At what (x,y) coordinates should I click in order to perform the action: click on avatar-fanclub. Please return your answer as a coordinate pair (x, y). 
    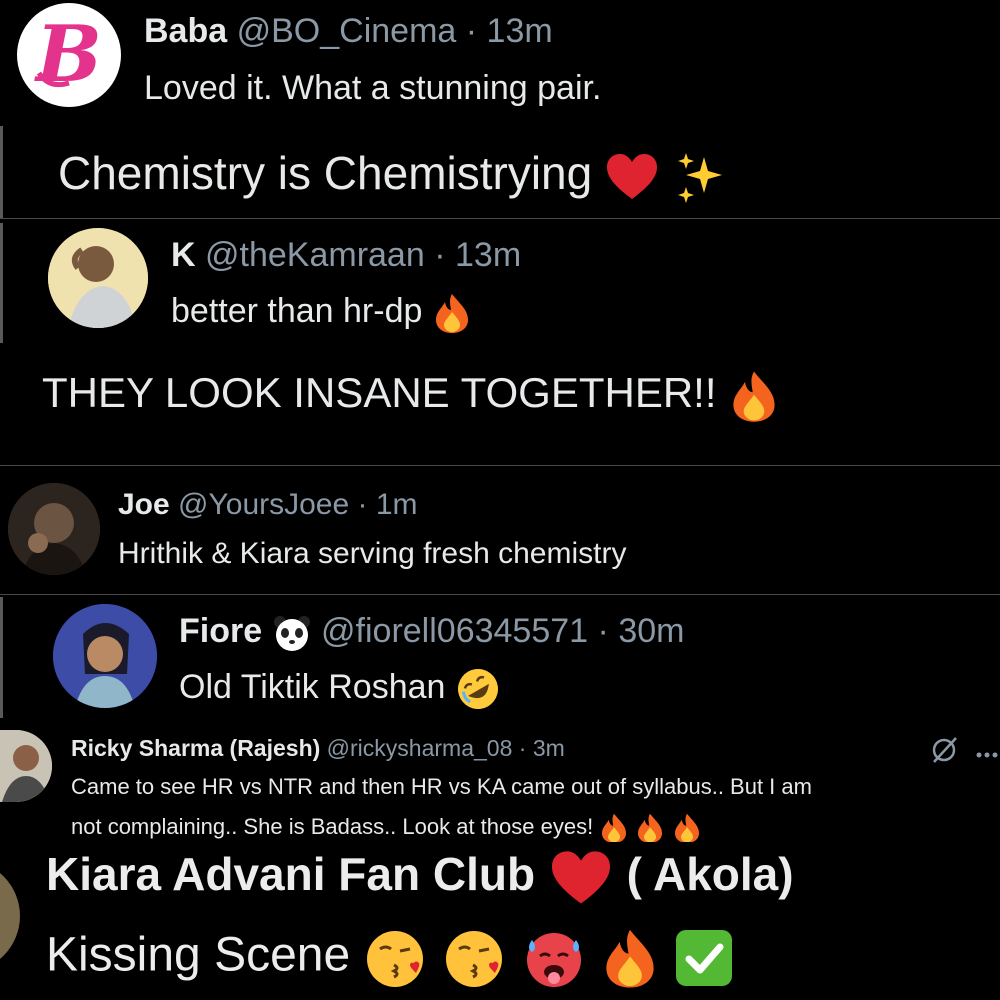
    Looking at the image, I should click on (10, 916).